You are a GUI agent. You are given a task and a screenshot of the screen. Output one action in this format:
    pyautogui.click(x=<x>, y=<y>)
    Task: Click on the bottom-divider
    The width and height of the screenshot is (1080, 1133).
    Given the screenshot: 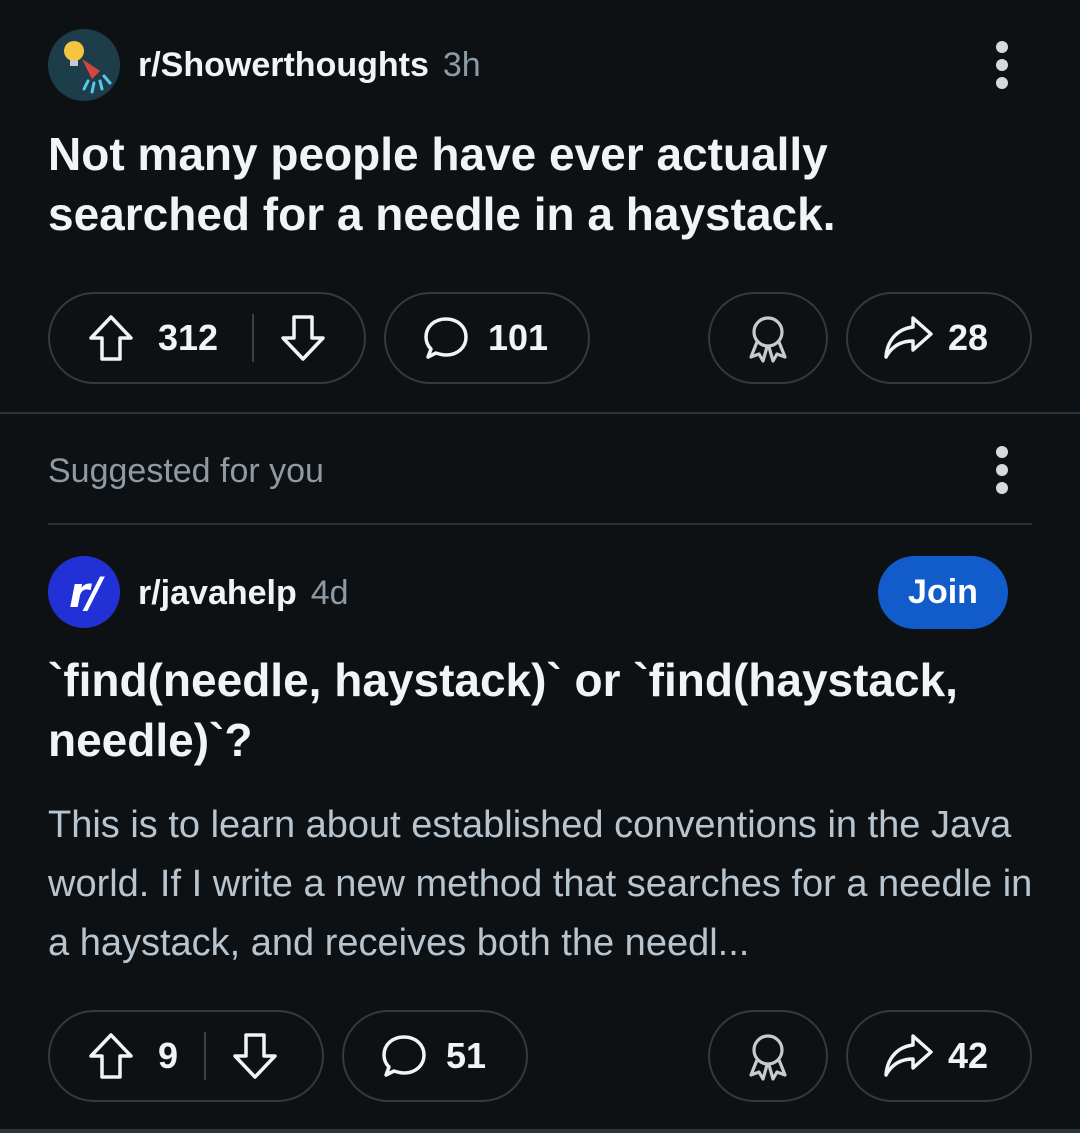 What is the action you would take?
    pyautogui.click(x=540, y=1131)
    